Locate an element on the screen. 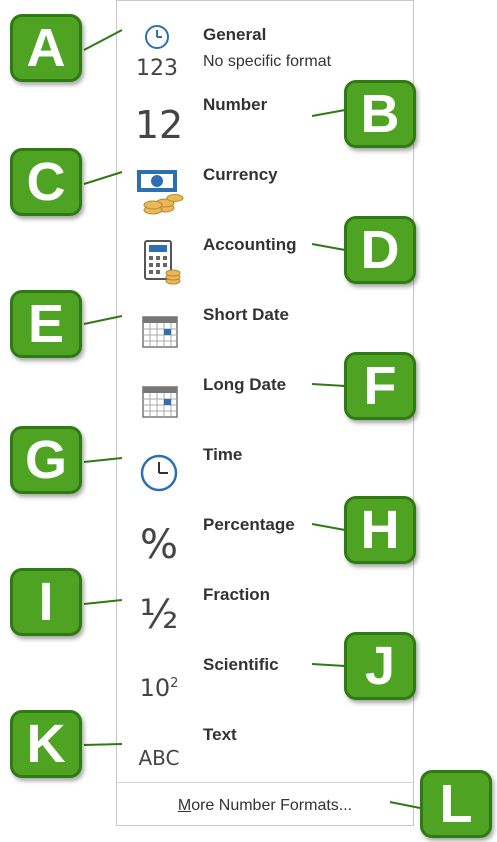 The height and width of the screenshot is (842, 497). callout-letter: D is located at coordinates (380, 250).